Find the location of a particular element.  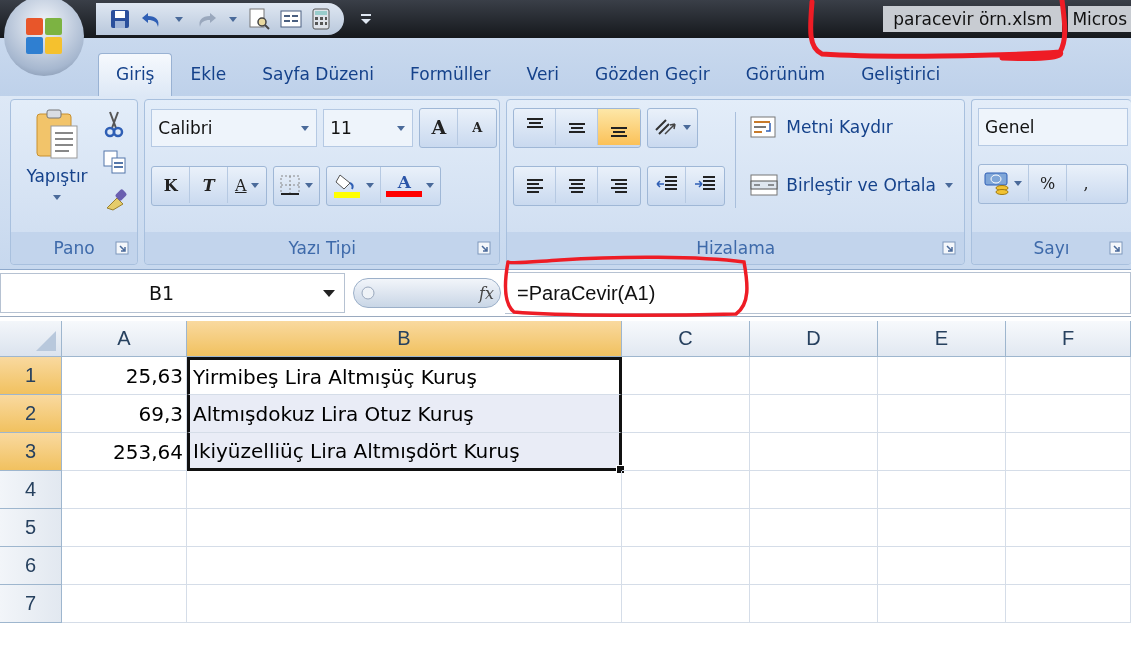

column-header: C is located at coordinates (686, 339).